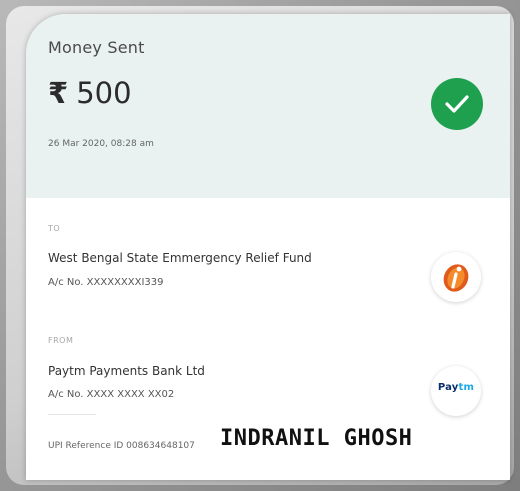 This screenshot has height=491, width=520. Describe the element at coordinates (180, 258) in the screenshot. I see `payee-name: West Bengal State Emmergency Relief Fund` at that location.